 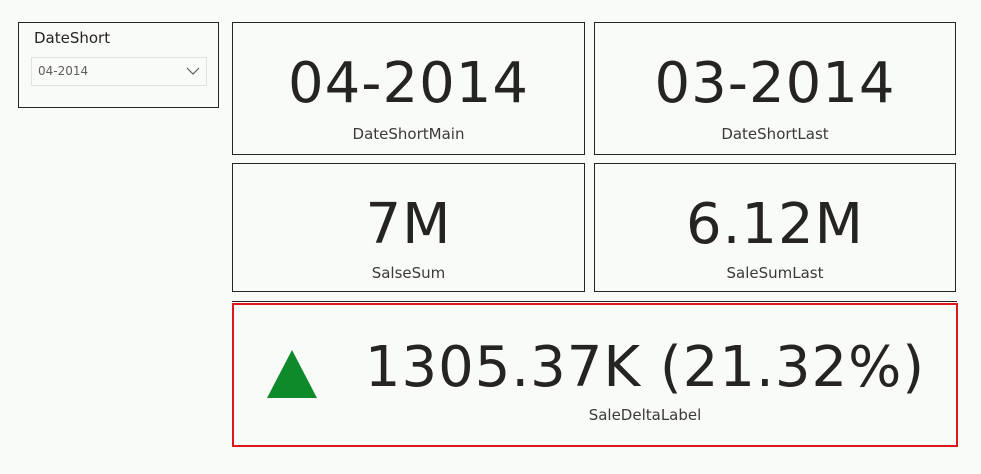 I want to click on card-value: 1305.37K (21.32%), so click(x=645, y=367).